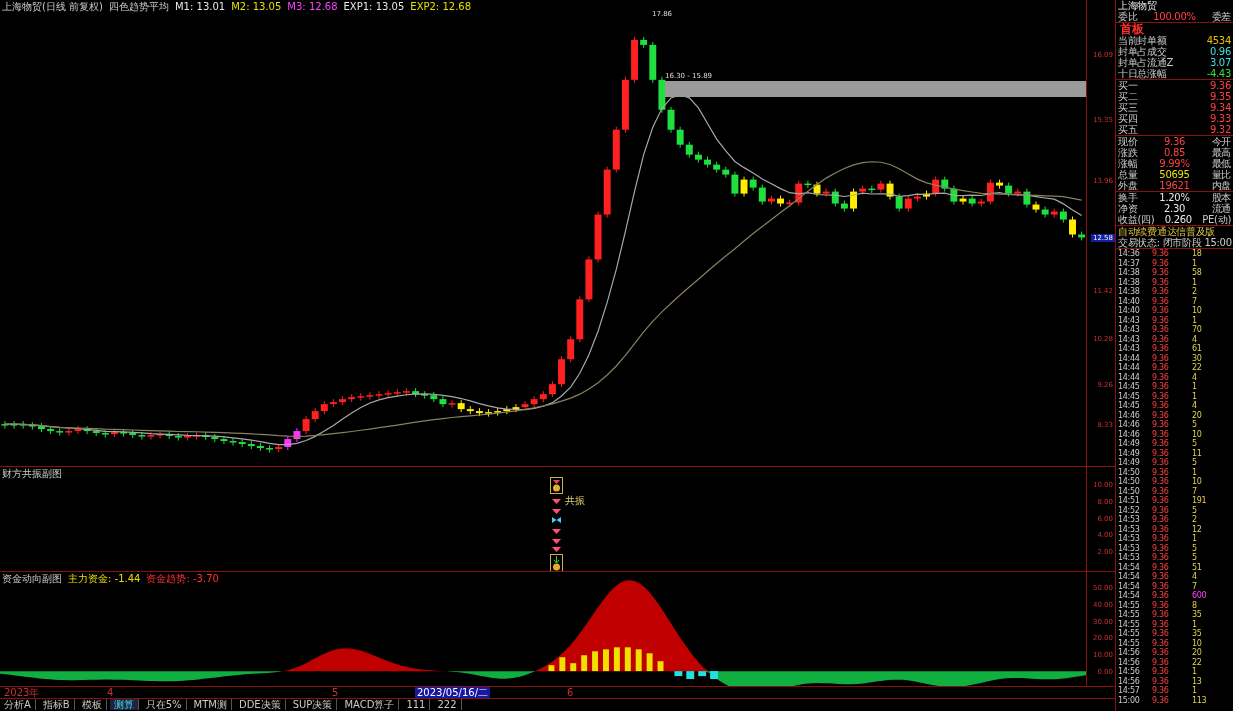 The width and height of the screenshot is (1233, 711). I want to click on field-label: 今开, so click(1221, 141).